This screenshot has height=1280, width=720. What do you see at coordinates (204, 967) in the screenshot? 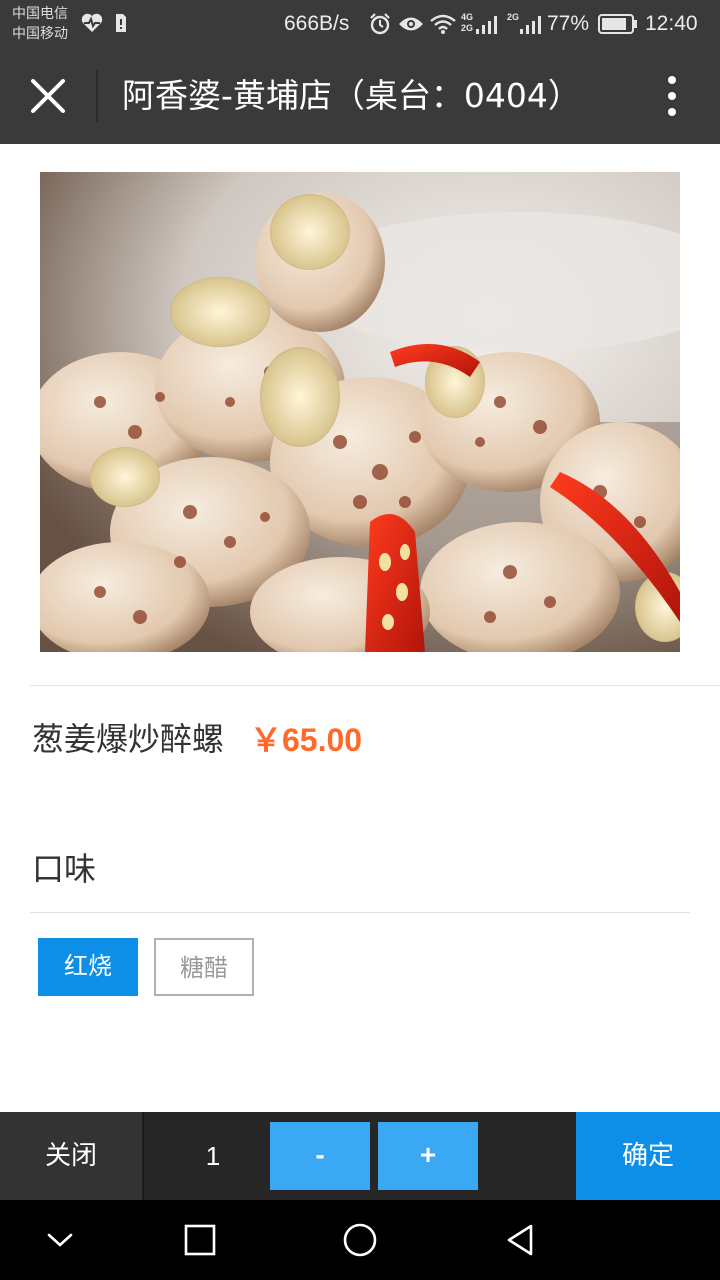
I see `option-tangcu: 糖醋` at bounding box center [204, 967].